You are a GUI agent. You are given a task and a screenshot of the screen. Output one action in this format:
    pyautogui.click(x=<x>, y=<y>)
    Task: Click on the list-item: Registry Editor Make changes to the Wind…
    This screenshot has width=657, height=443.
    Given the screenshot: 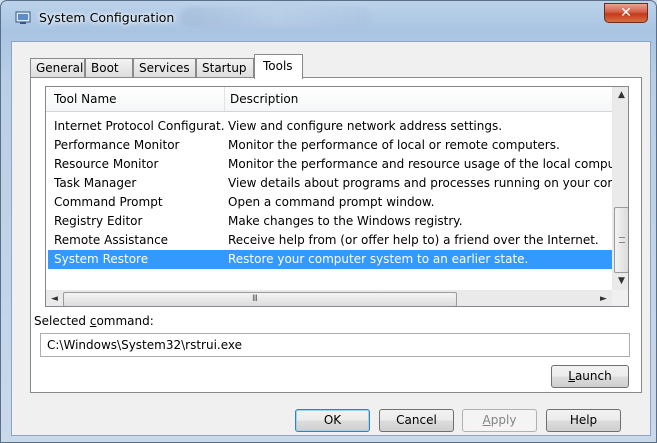 What is the action you would take?
    pyautogui.click(x=330, y=221)
    